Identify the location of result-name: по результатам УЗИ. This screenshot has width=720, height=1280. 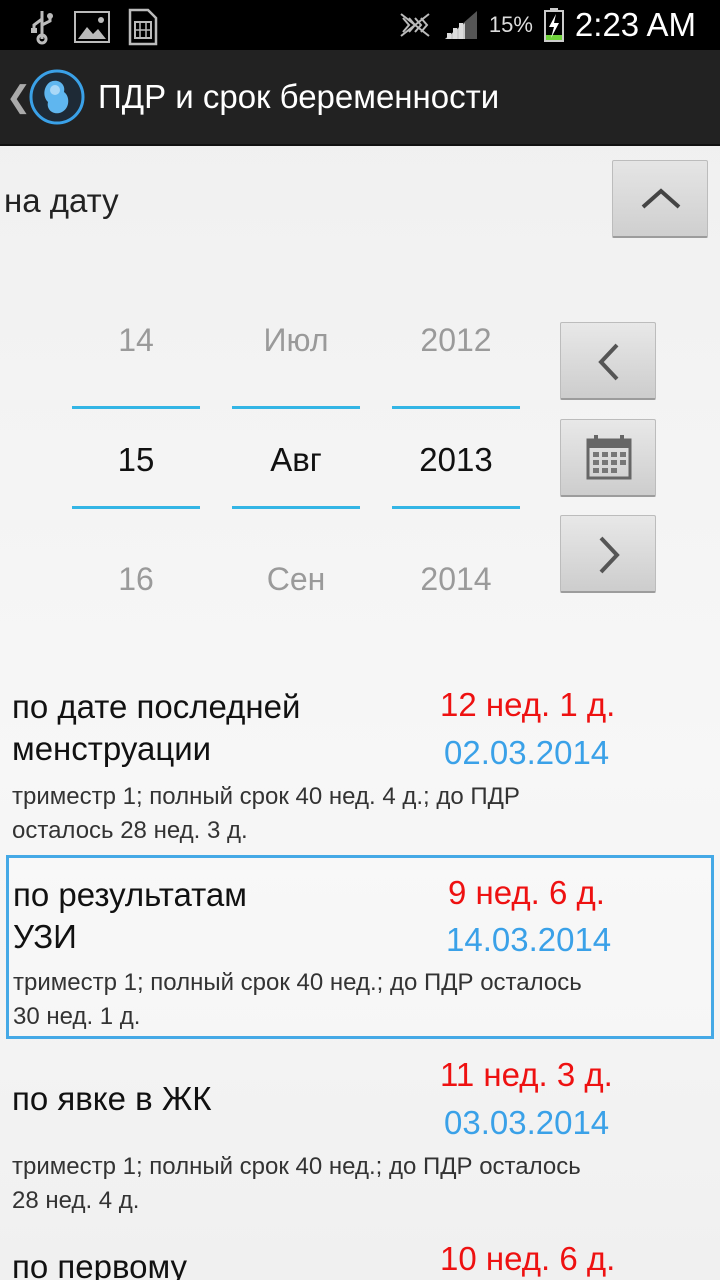
(130, 916).